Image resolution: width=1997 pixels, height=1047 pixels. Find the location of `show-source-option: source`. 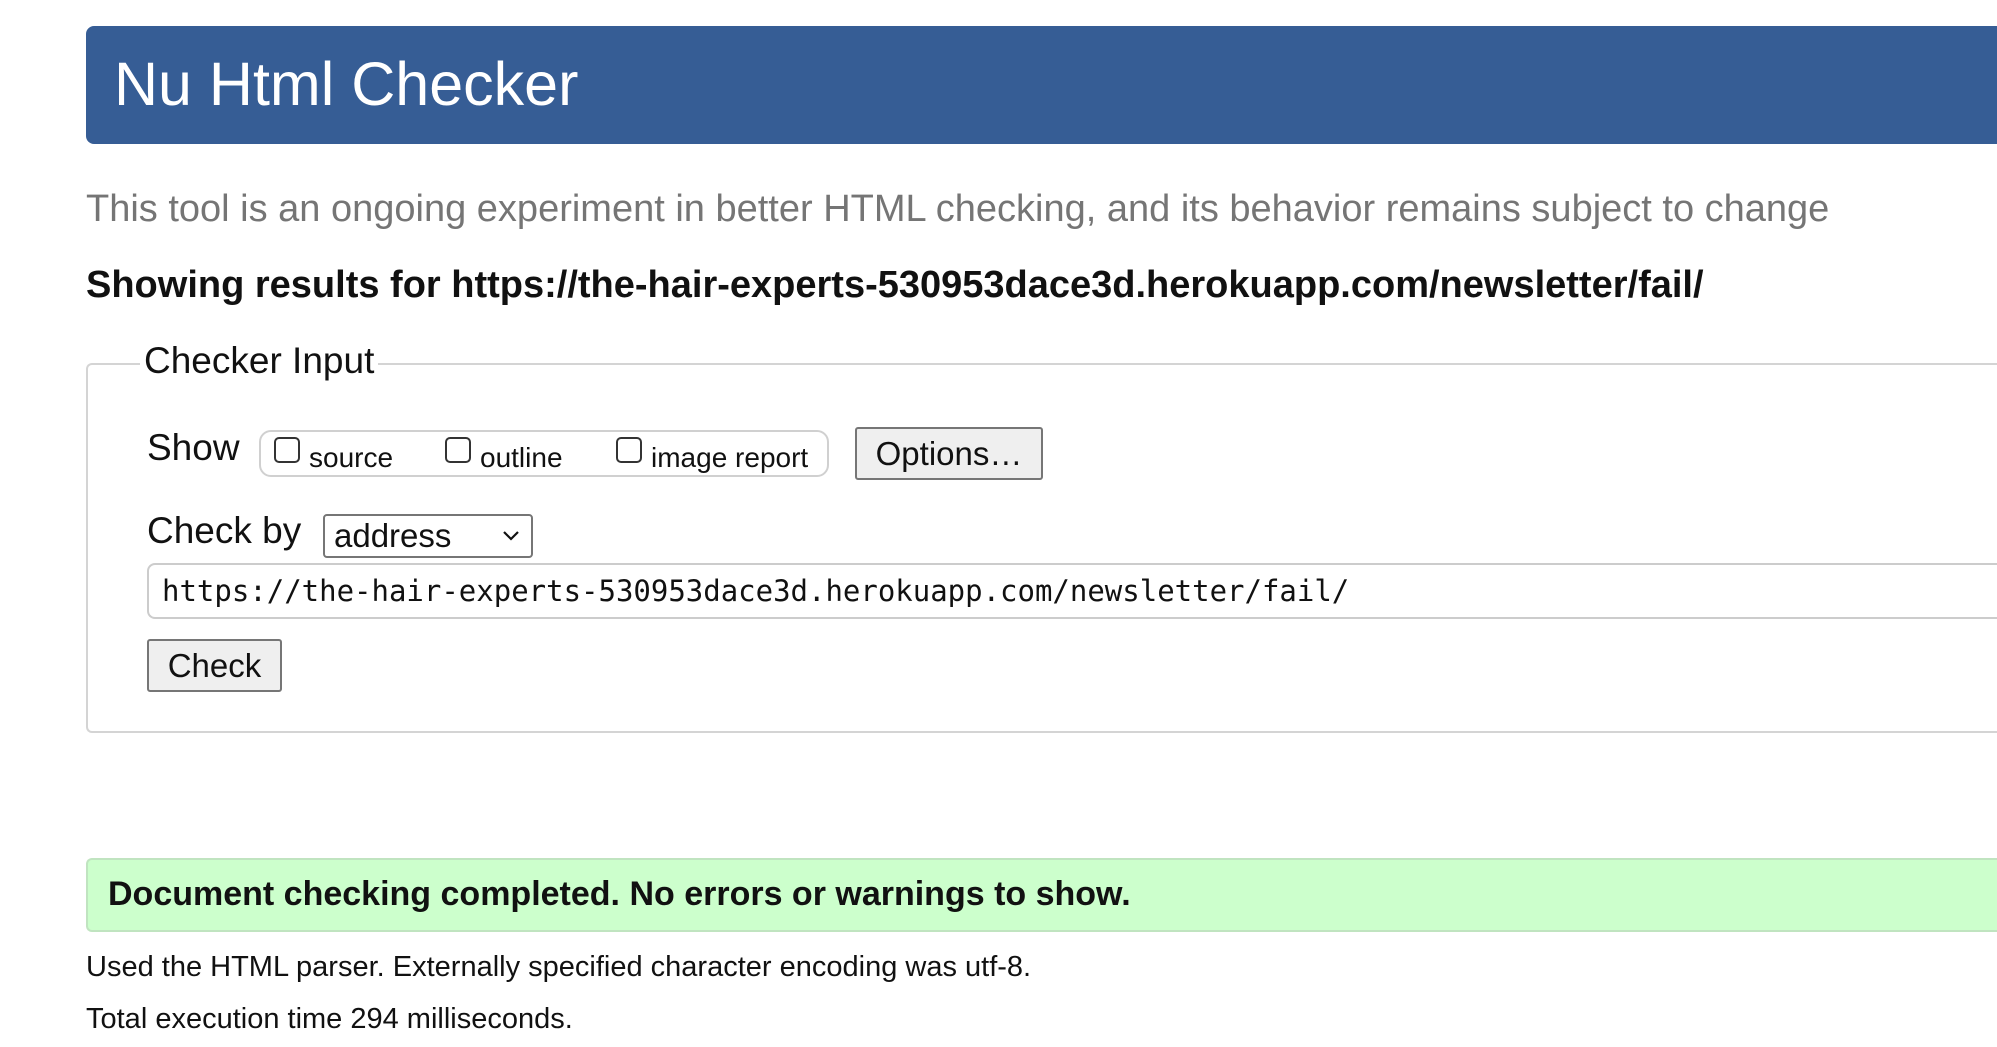

show-source-option: source is located at coordinates (333, 453).